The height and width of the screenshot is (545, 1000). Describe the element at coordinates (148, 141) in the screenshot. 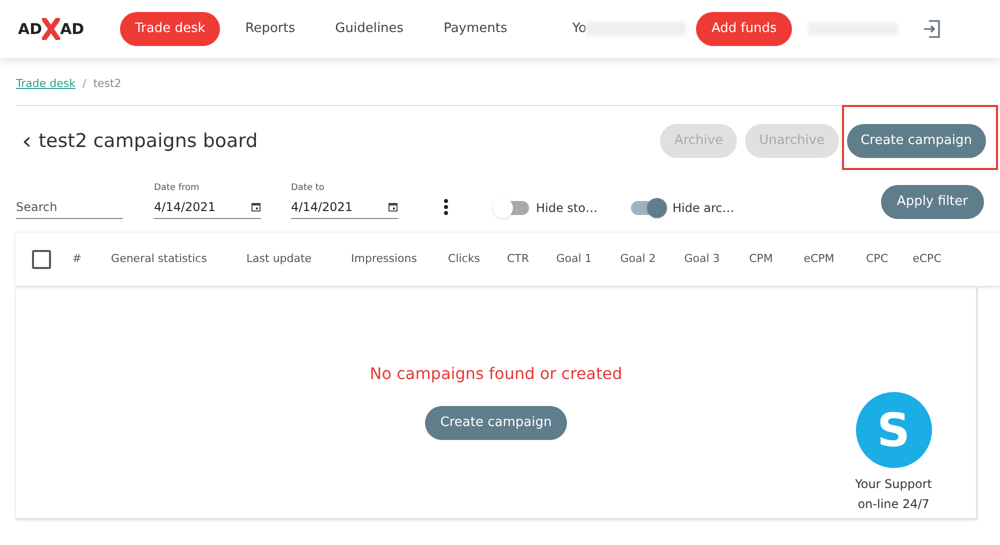

I see `page-title: test2 campaigns board` at that location.